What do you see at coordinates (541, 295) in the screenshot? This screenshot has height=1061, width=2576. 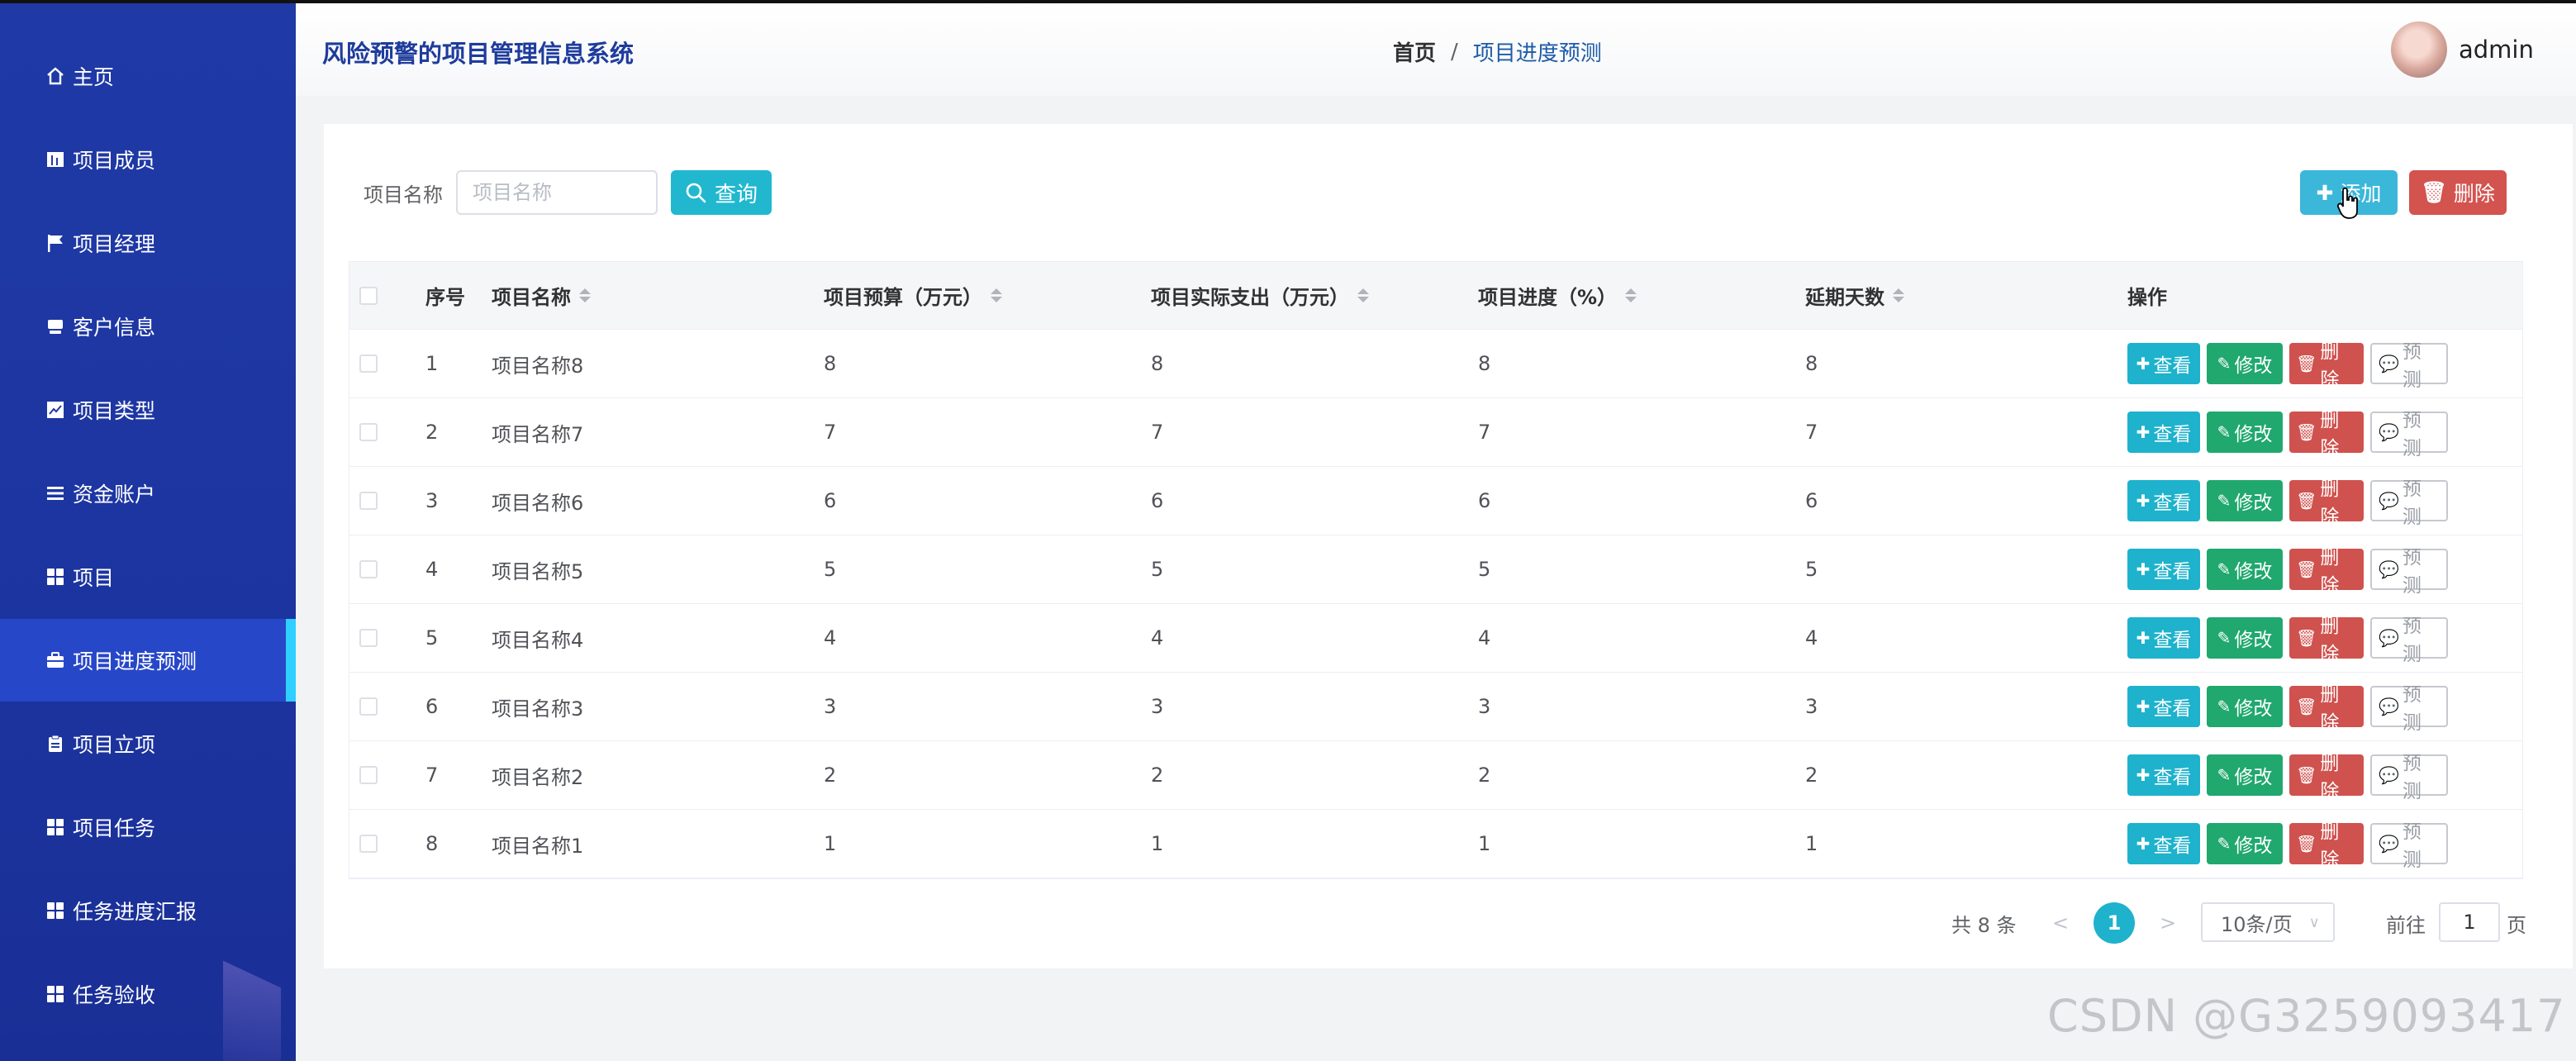 I see `header-project-name: 项目名称` at bounding box center [541, 295].